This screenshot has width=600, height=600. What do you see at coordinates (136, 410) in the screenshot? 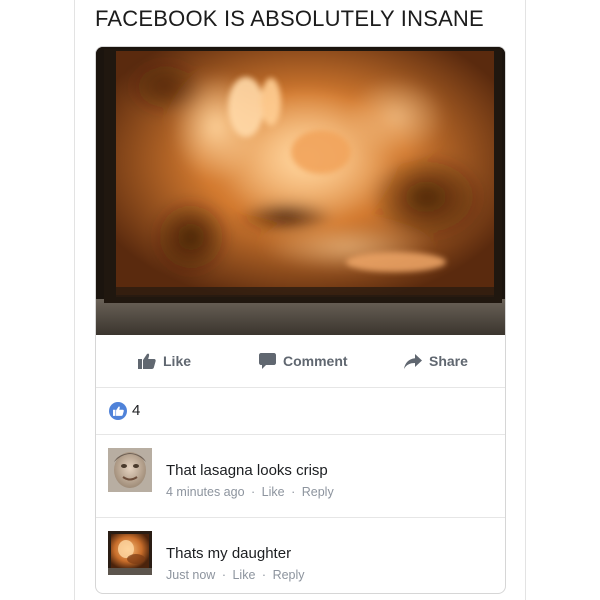
I see `reaction-count: 4` at bounding box center [136, 410].